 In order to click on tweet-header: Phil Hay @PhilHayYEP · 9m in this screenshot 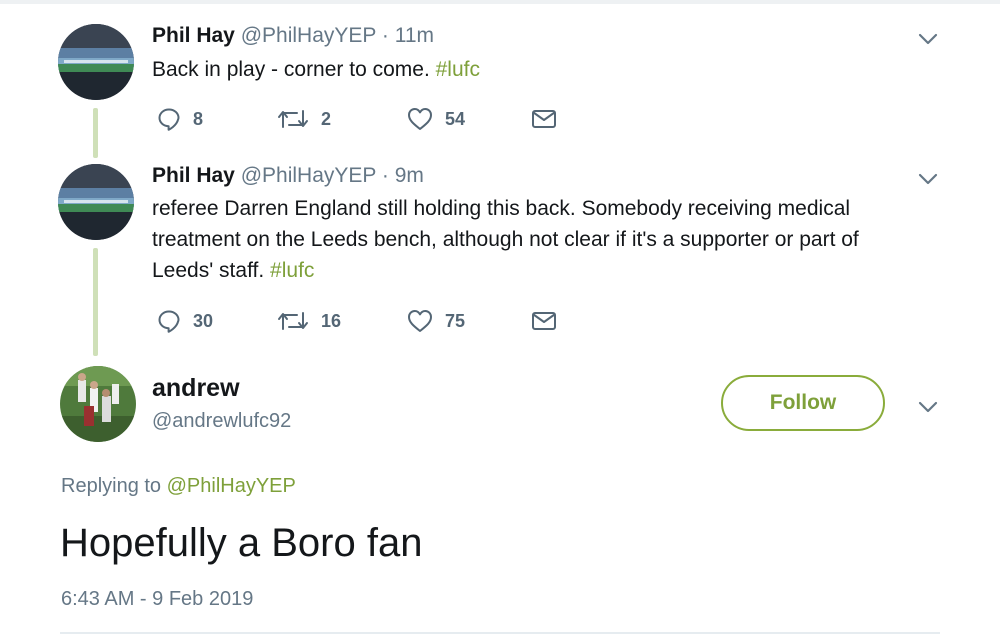, I will do `click(288, 176)`.